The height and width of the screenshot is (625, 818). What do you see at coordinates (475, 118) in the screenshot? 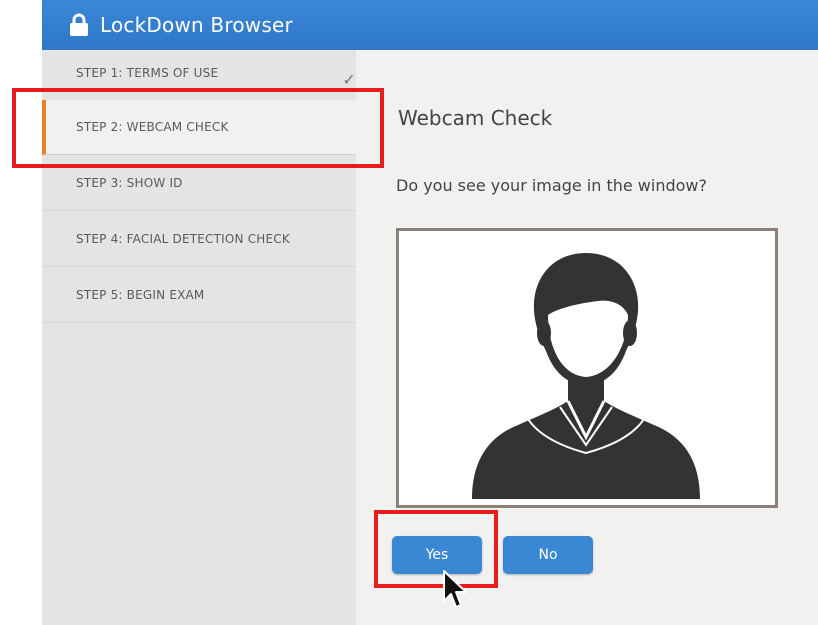
I see `page-title: Webcam Check` at bounding box center [475, 118].